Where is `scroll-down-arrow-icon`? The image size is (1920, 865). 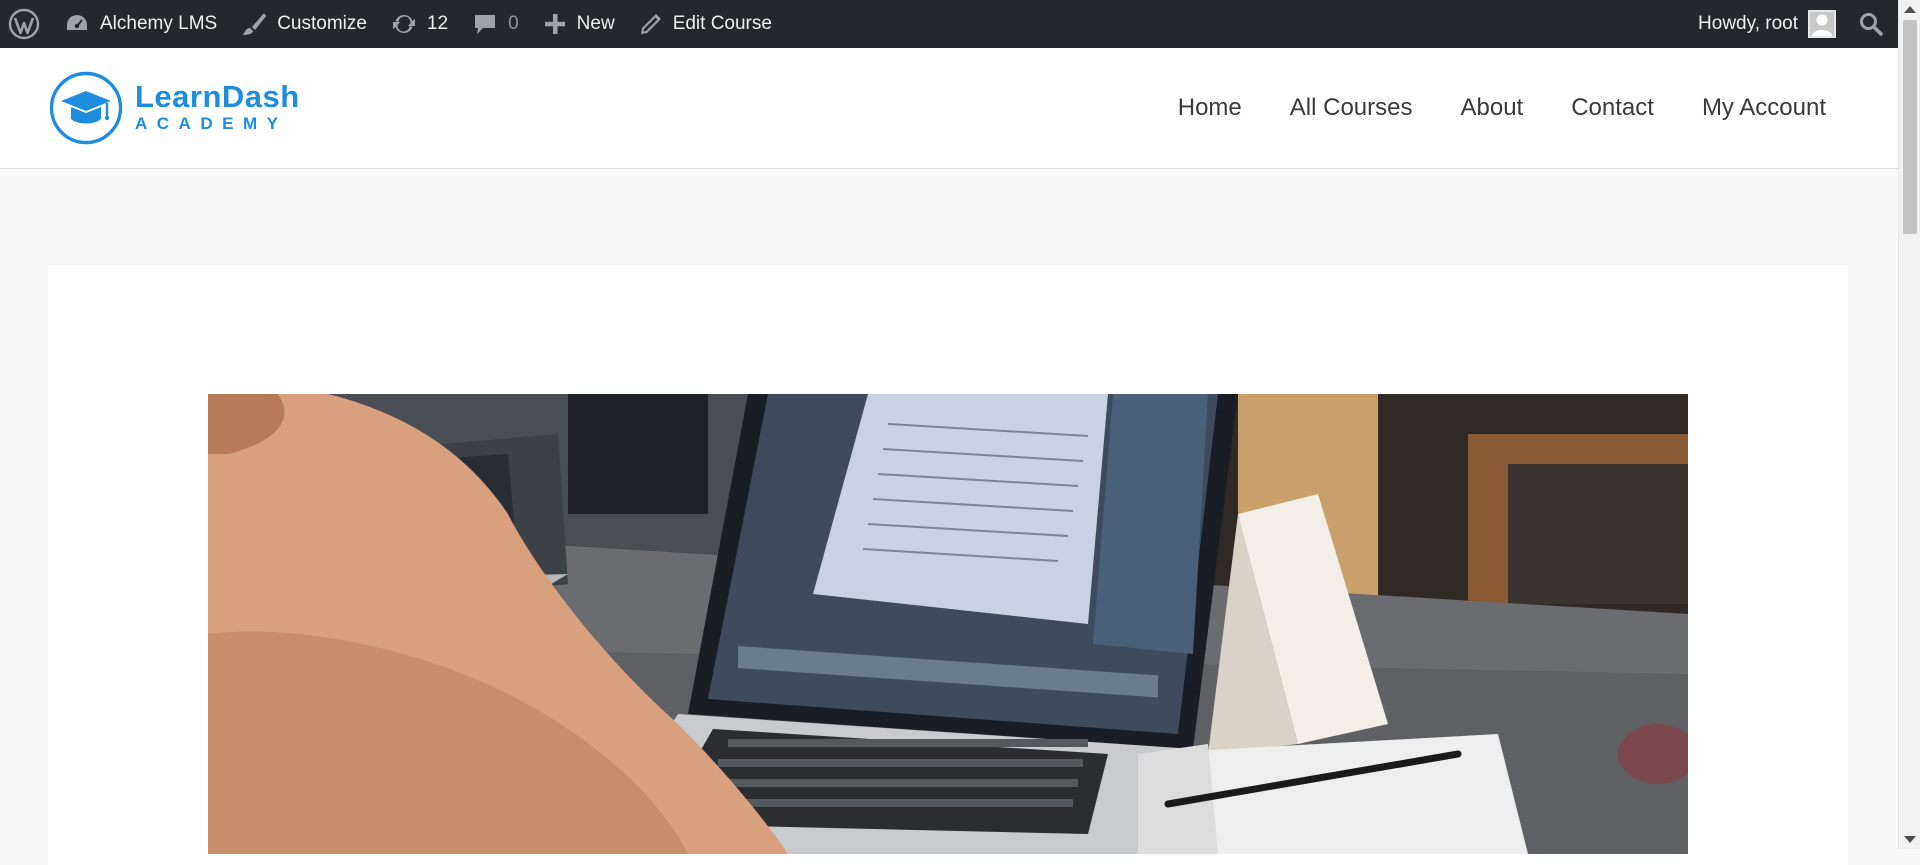
scroll-down-arrow-icon is located at coordinates (1910, 839).